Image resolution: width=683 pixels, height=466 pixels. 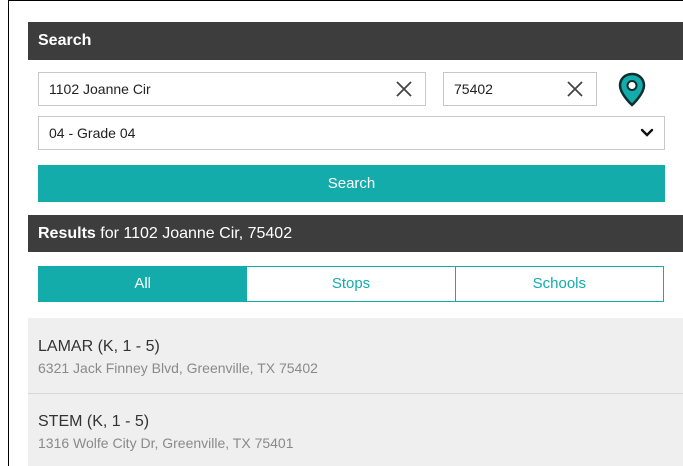 What do you see at coordinates (351, 133) in the screenshot?
I see `grade-select: 04 - Grade 04` at bounding box center [351, 133].